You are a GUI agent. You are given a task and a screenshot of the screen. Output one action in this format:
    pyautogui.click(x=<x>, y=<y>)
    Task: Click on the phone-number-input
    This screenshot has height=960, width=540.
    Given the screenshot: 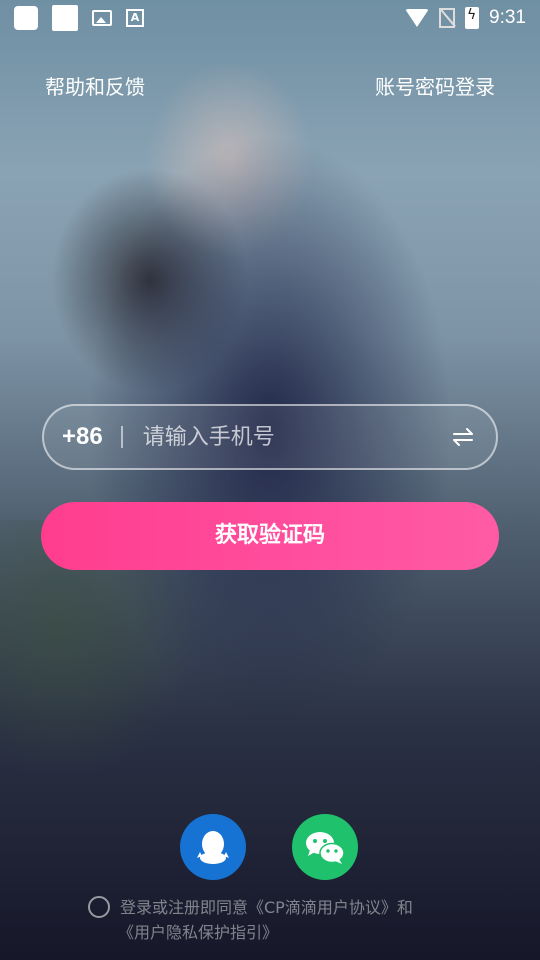 What is the action you would take?
    pyautogui.click(x=296, y=437)
    